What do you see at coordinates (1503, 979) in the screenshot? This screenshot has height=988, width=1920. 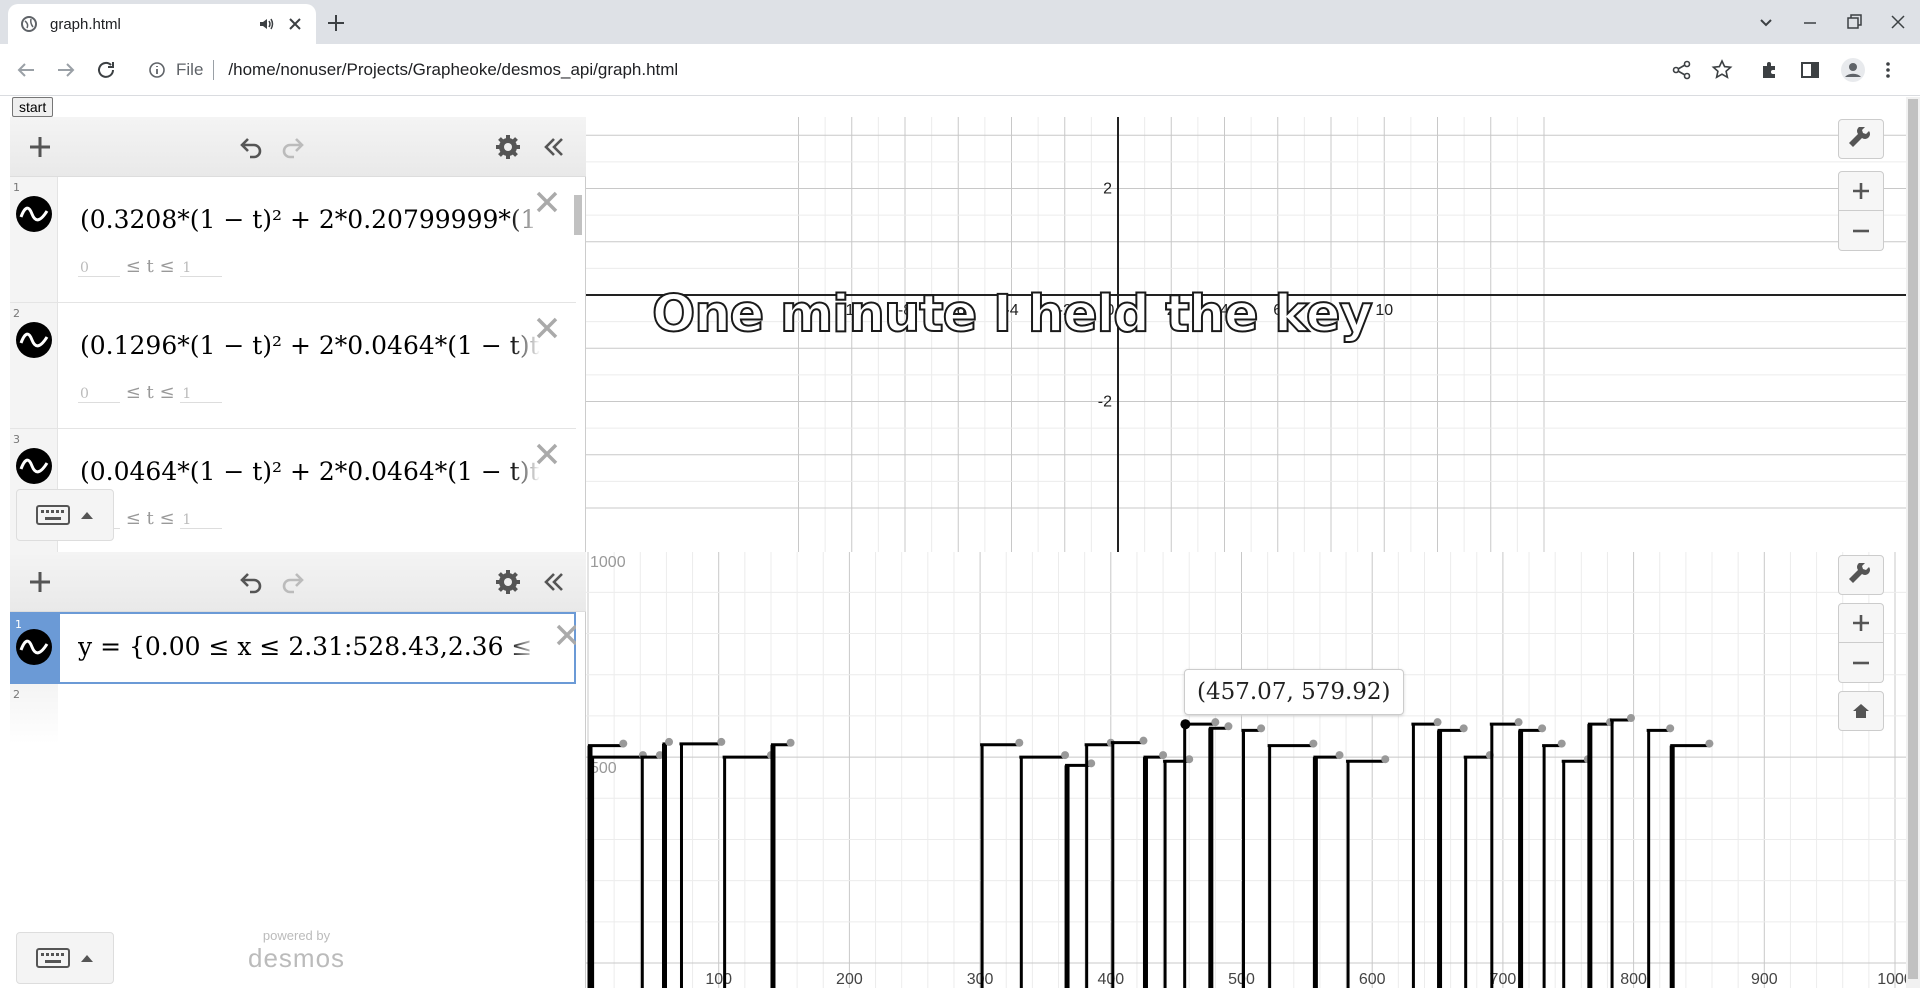 I see `x-tick-label: 700` at bounding box center [1503, 979].